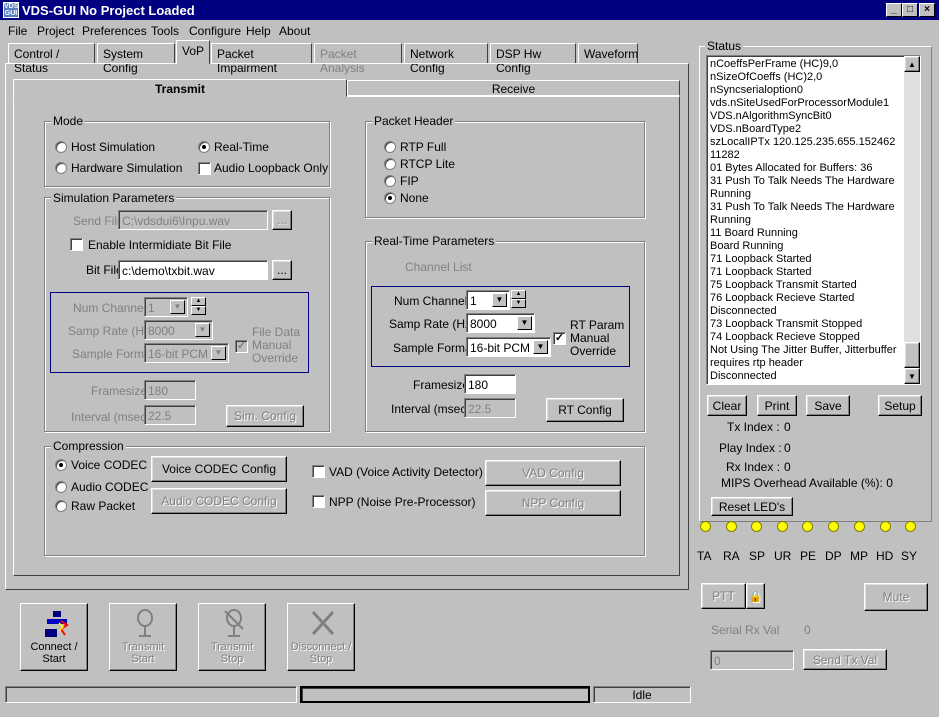 The image size is (939, 717). What do you see at coordinates (61, 465) in the screenshot?
I see `voice-codec-radio` at bounding box center [61, 465].